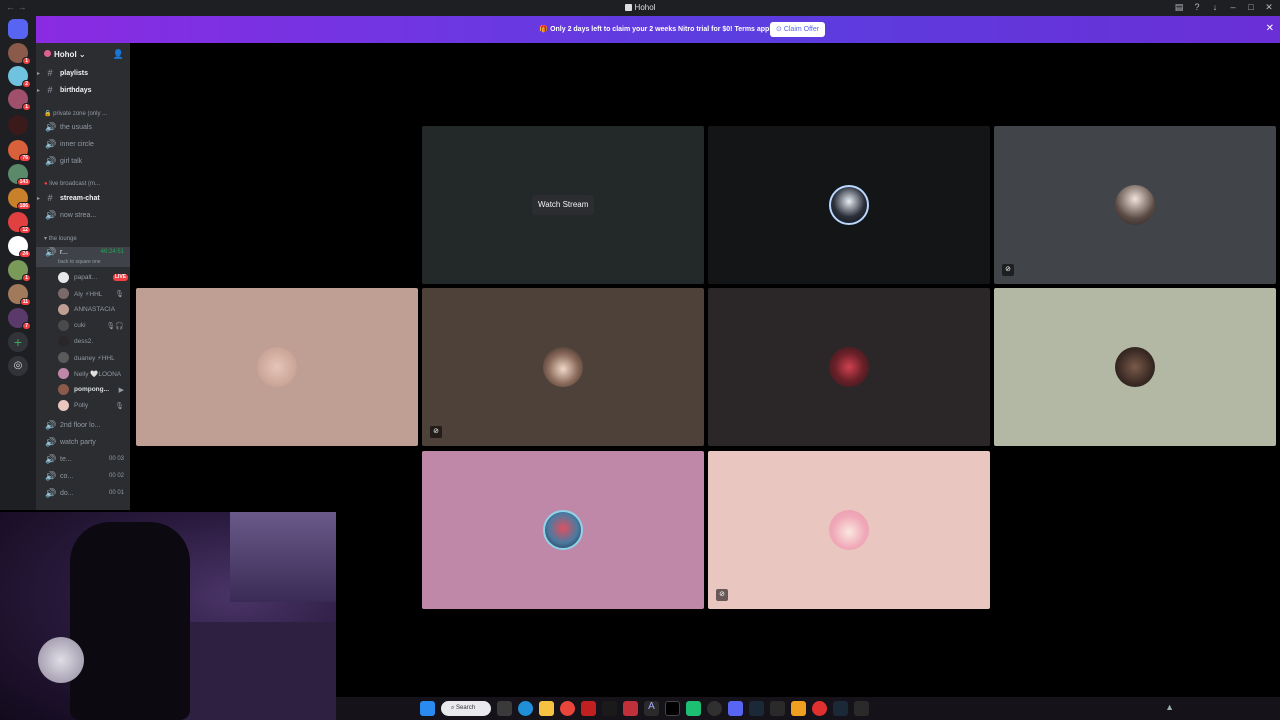 Image resolution: width=1280 pixels, height=720 pixels. I want to click on server-icon: 76, so click(19, 151).